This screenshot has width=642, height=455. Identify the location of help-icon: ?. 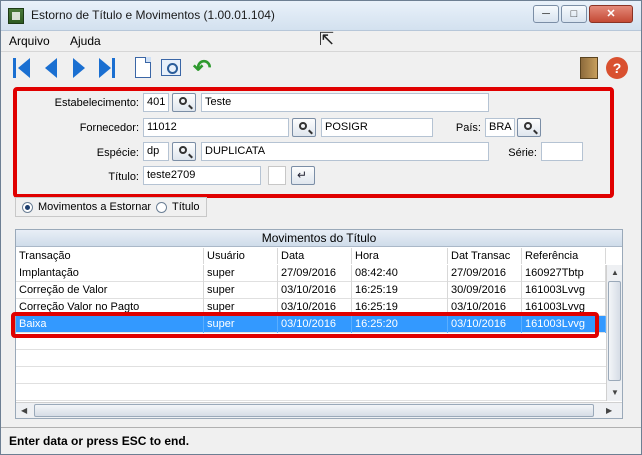
(617, 68).